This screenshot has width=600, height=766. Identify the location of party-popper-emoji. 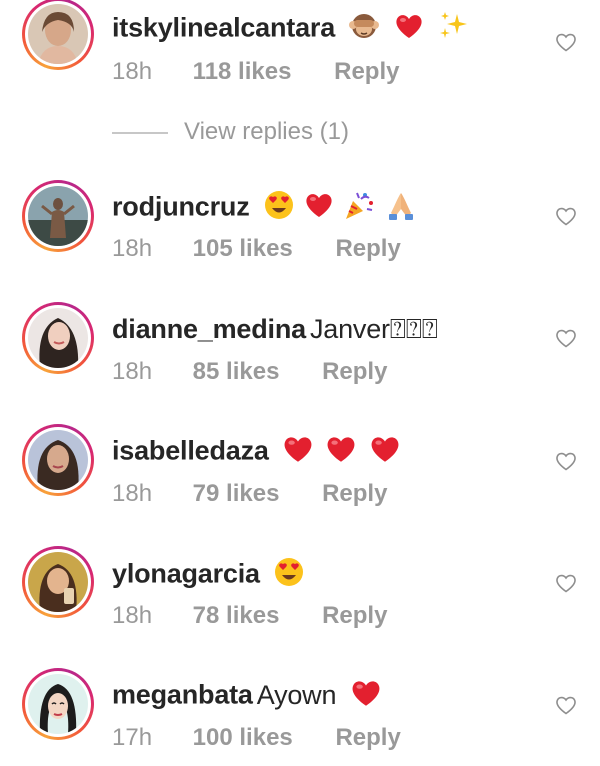
(359, 208).